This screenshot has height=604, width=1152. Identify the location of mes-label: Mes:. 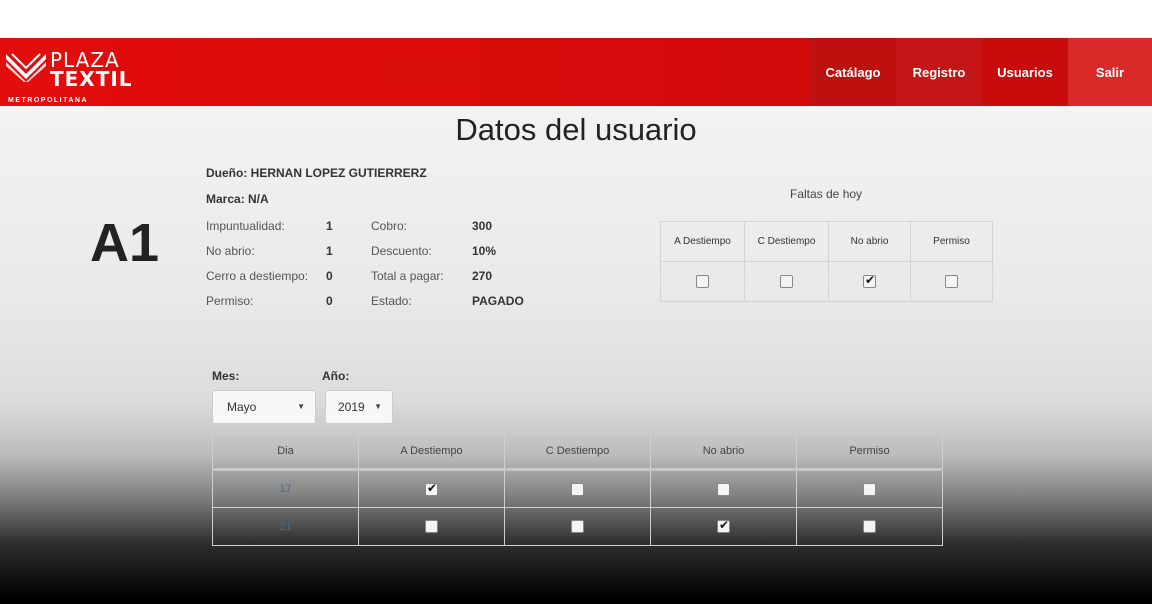
(226, 376).